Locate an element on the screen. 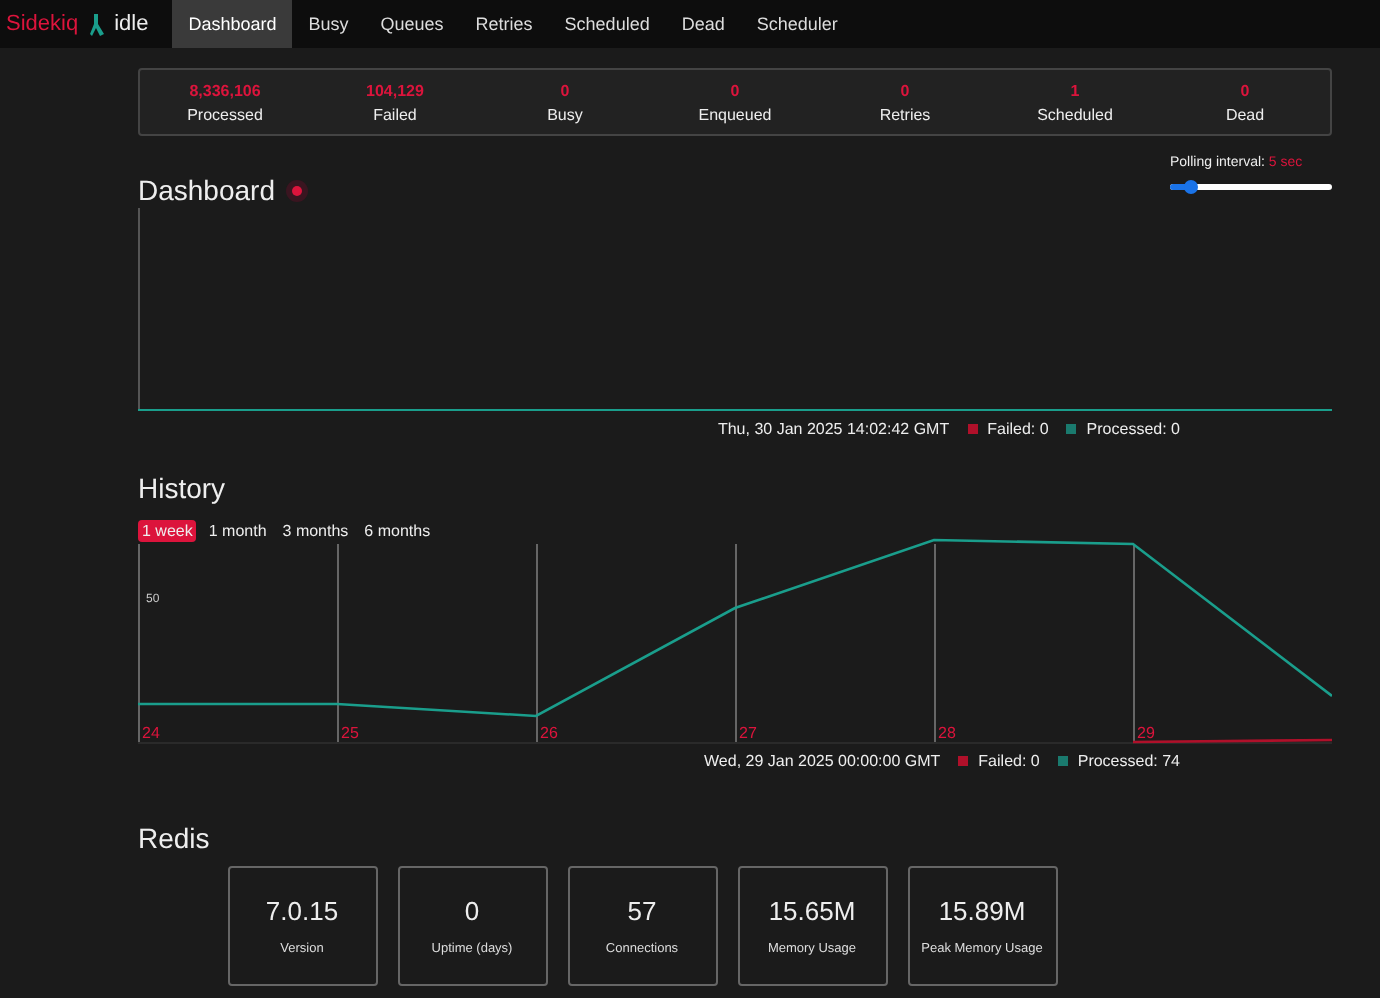  stat-label: Processed is located at coordinates (225, 114).